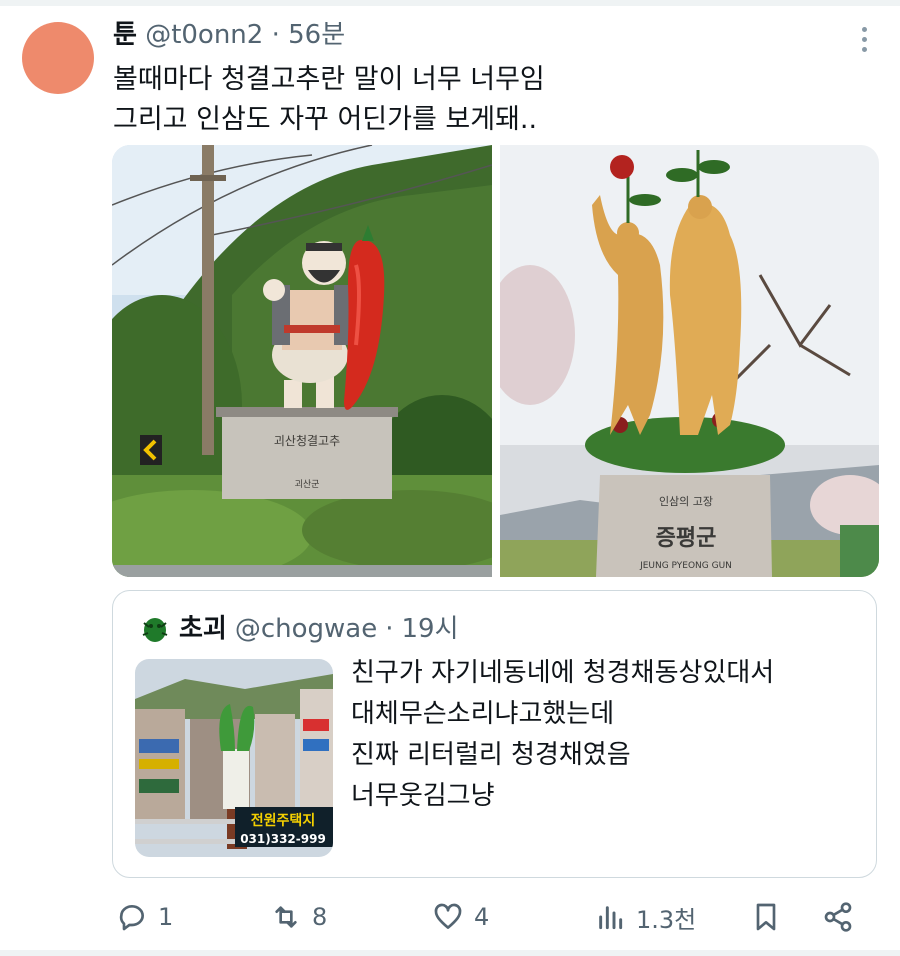  What do you see at coordinates (307, 484) in the screenshot?
I see `plaque-sub: 괴산군` at bounding box center [307, 484].